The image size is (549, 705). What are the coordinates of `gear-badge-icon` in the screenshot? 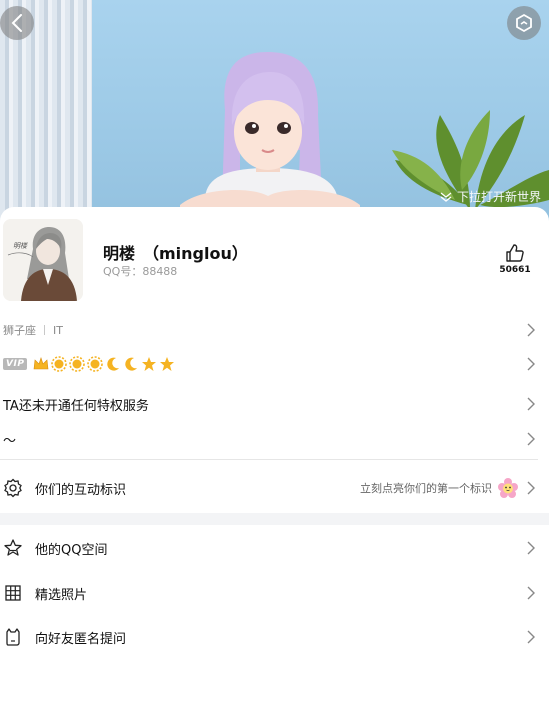 It's located at (13, 488).